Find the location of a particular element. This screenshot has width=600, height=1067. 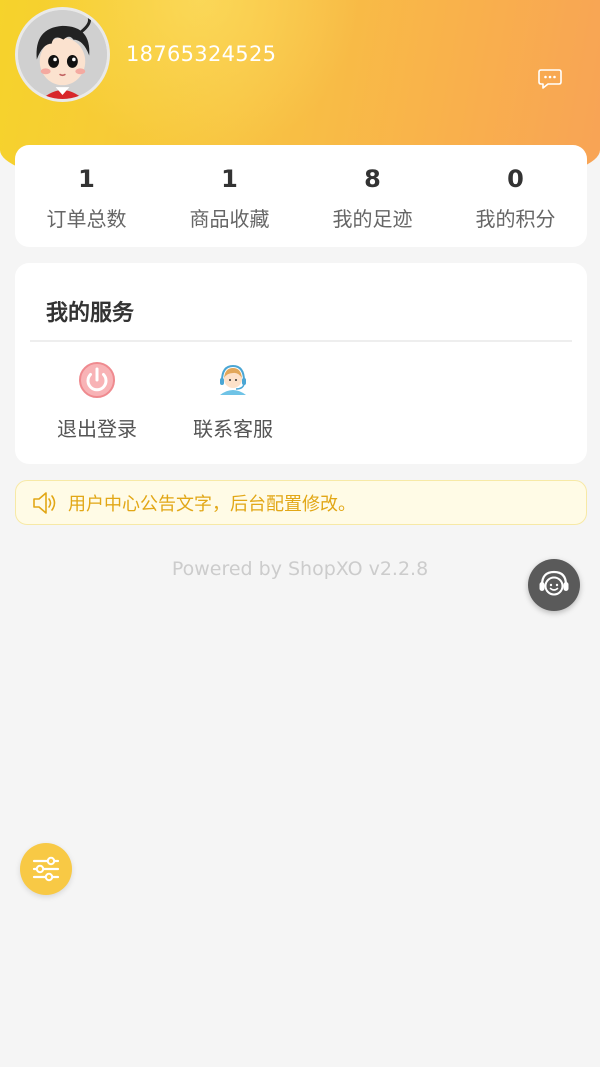

avatar-face-icon is located at coordinates (62, 54).